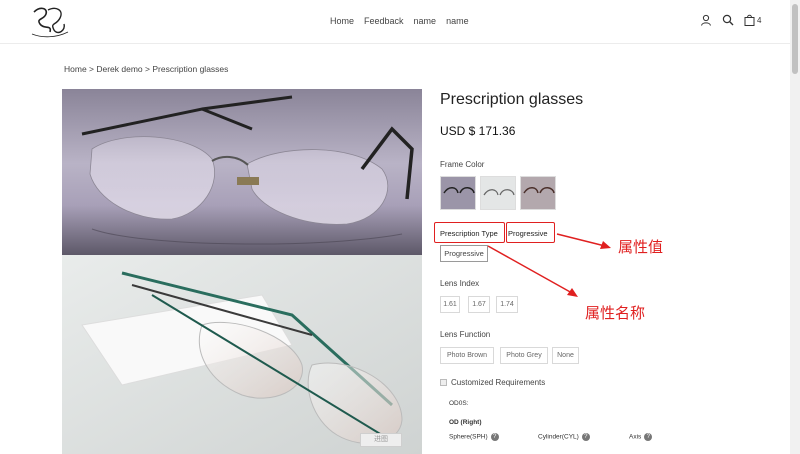 The image size is (800, 454). What do you see at coordinates (465, 334) in the screenshot?
I see `lens-function-label: Lens Function` at bounding box center [465, 334].